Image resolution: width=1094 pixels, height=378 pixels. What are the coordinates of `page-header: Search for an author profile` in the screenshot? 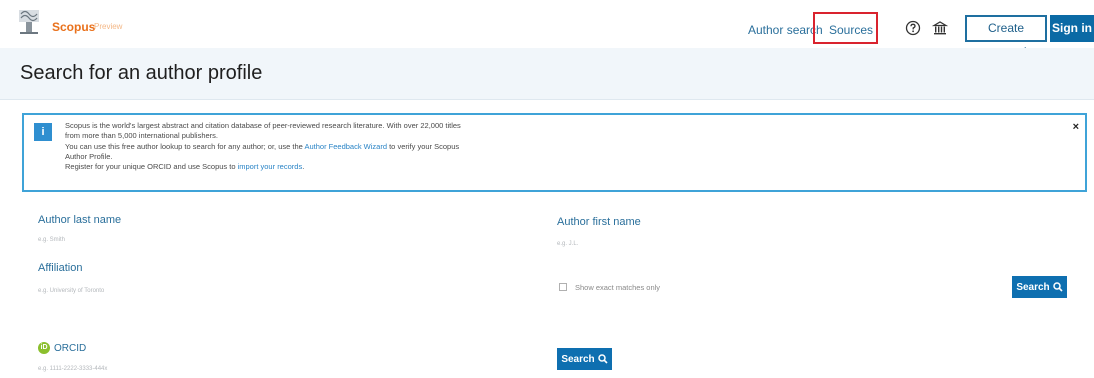 It's located at (547, 74).